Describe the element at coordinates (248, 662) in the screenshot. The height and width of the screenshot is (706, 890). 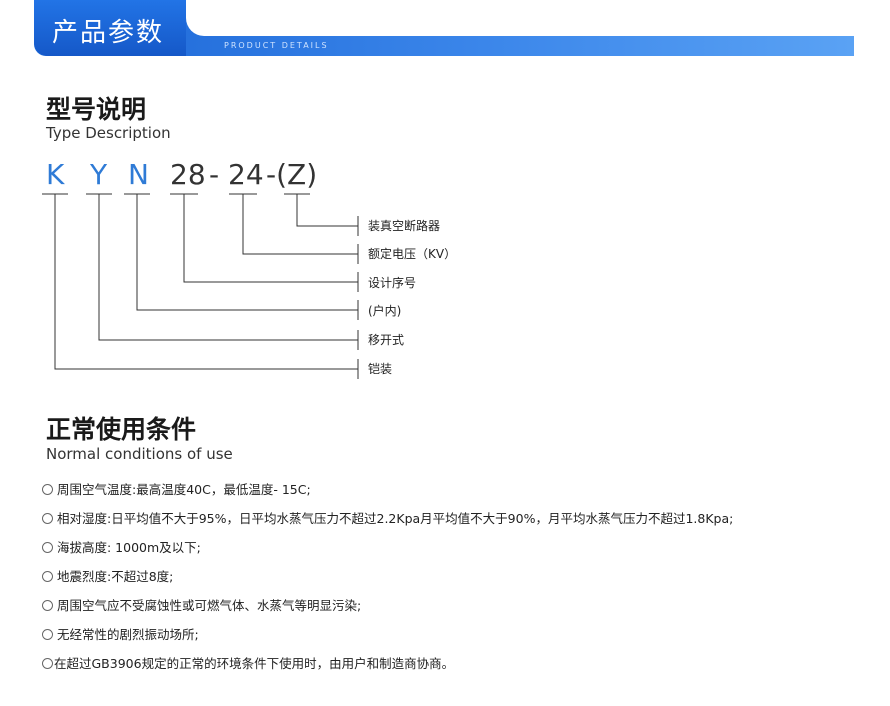
I see `condition-item: 在超过GB3906规定的正常的环境条件下使用时，由用户和制造商协商。` at that location.